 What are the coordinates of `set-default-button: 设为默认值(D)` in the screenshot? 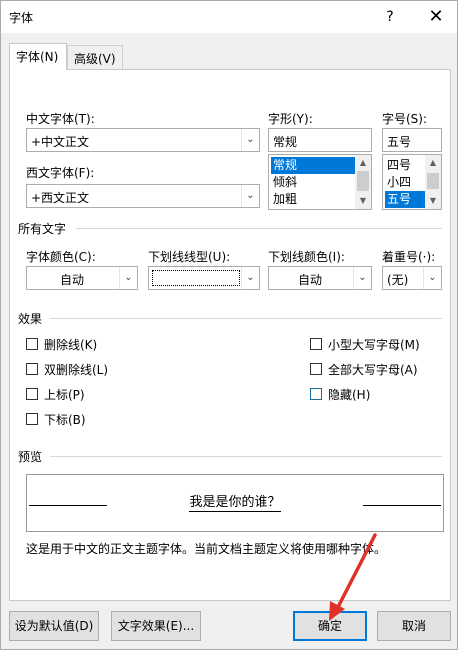 It's located at (54, 626).